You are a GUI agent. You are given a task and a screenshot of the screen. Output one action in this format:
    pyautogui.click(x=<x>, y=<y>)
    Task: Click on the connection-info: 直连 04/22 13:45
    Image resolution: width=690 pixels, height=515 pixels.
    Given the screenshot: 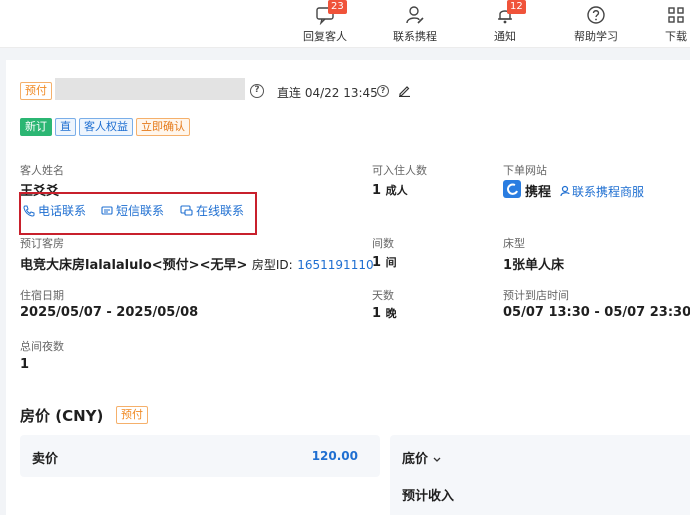 What is the action you would take?
    pyautogui.click(x=327, y=93)
    